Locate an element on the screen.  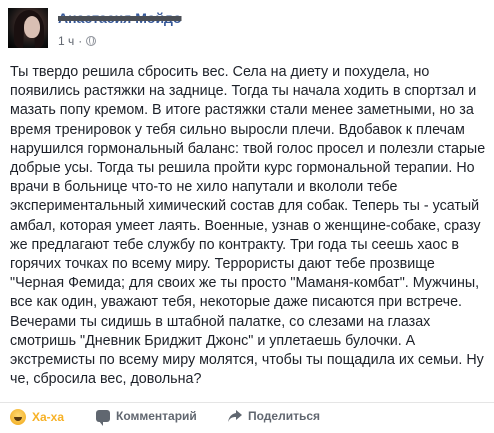
haha-reaction-button: Ха-ха is located at coordinates (37, 417).